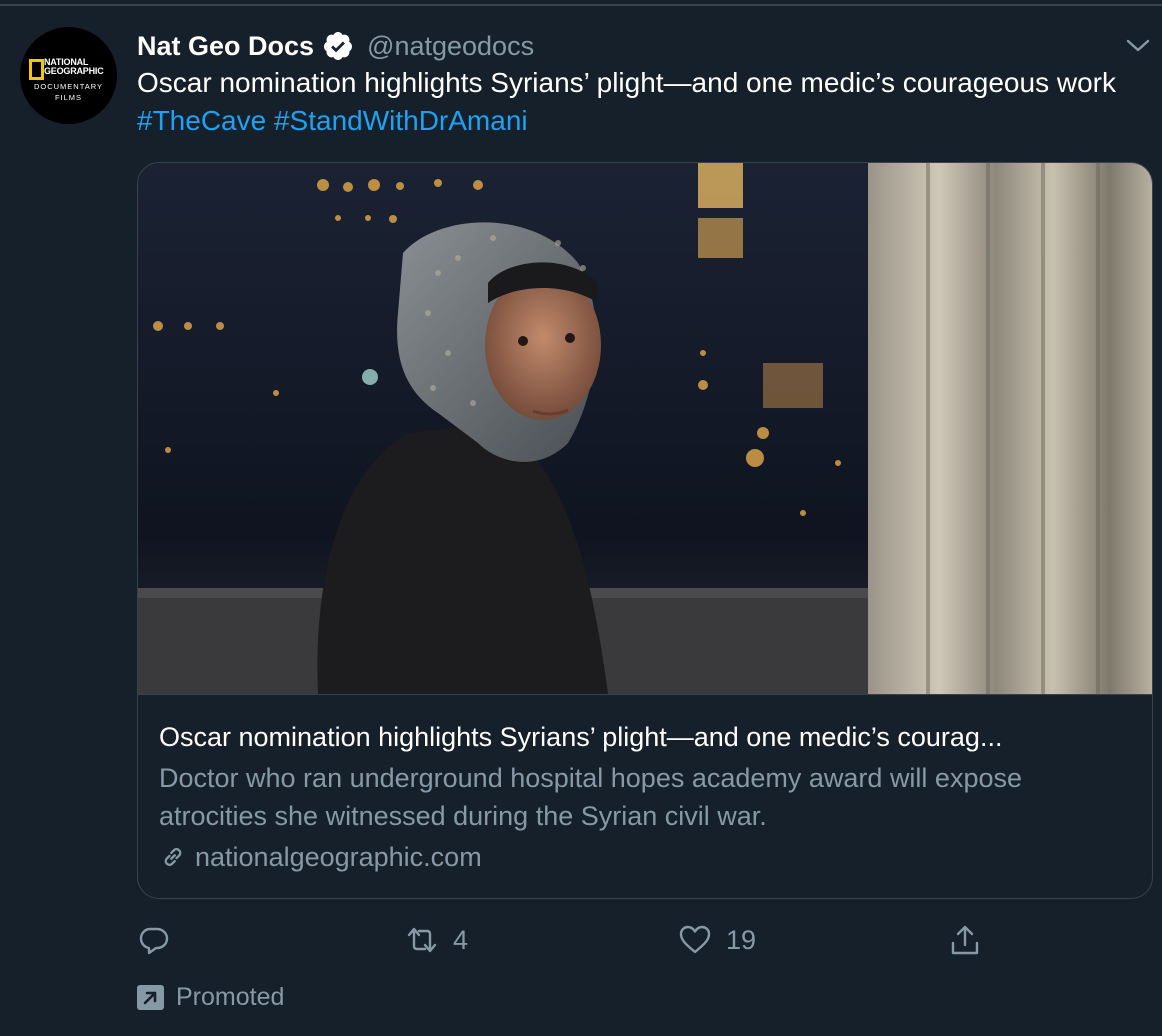 This screenshot has width=1162, height=1036. I want to click on chevron-down-icon, so click(1138, 45).